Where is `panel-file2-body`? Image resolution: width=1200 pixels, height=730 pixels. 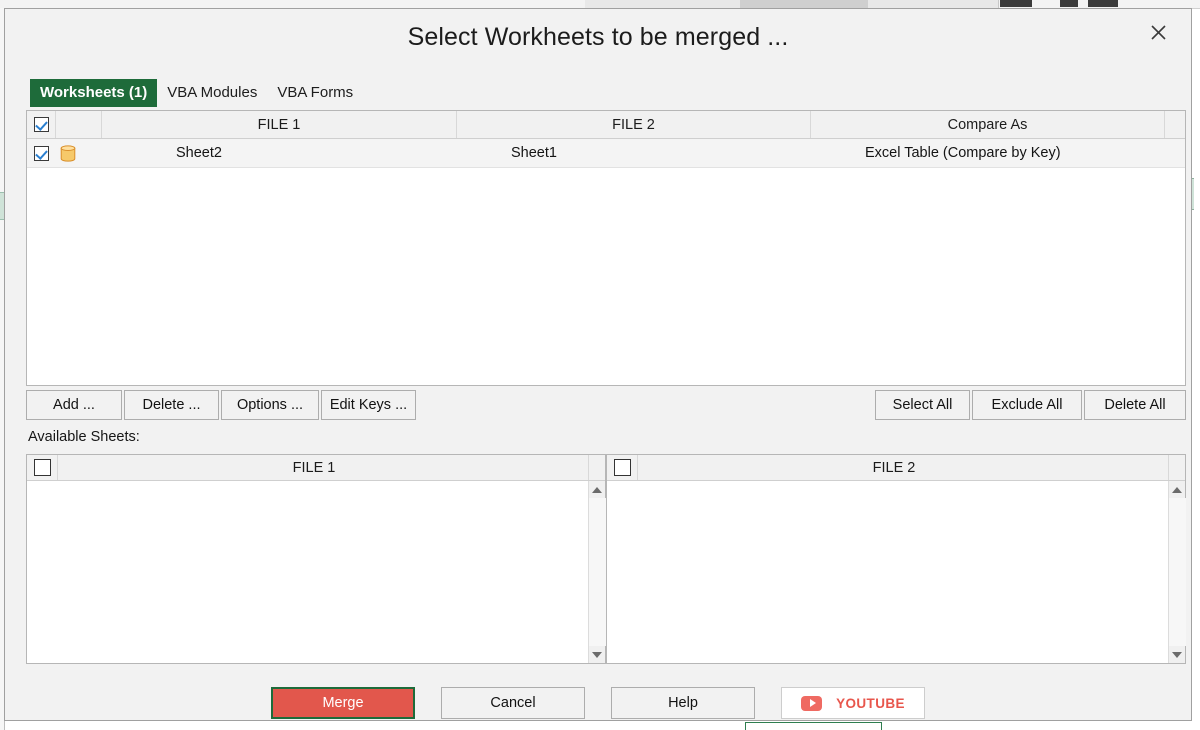
panel-file2-body is located at coordinates (896, 572).